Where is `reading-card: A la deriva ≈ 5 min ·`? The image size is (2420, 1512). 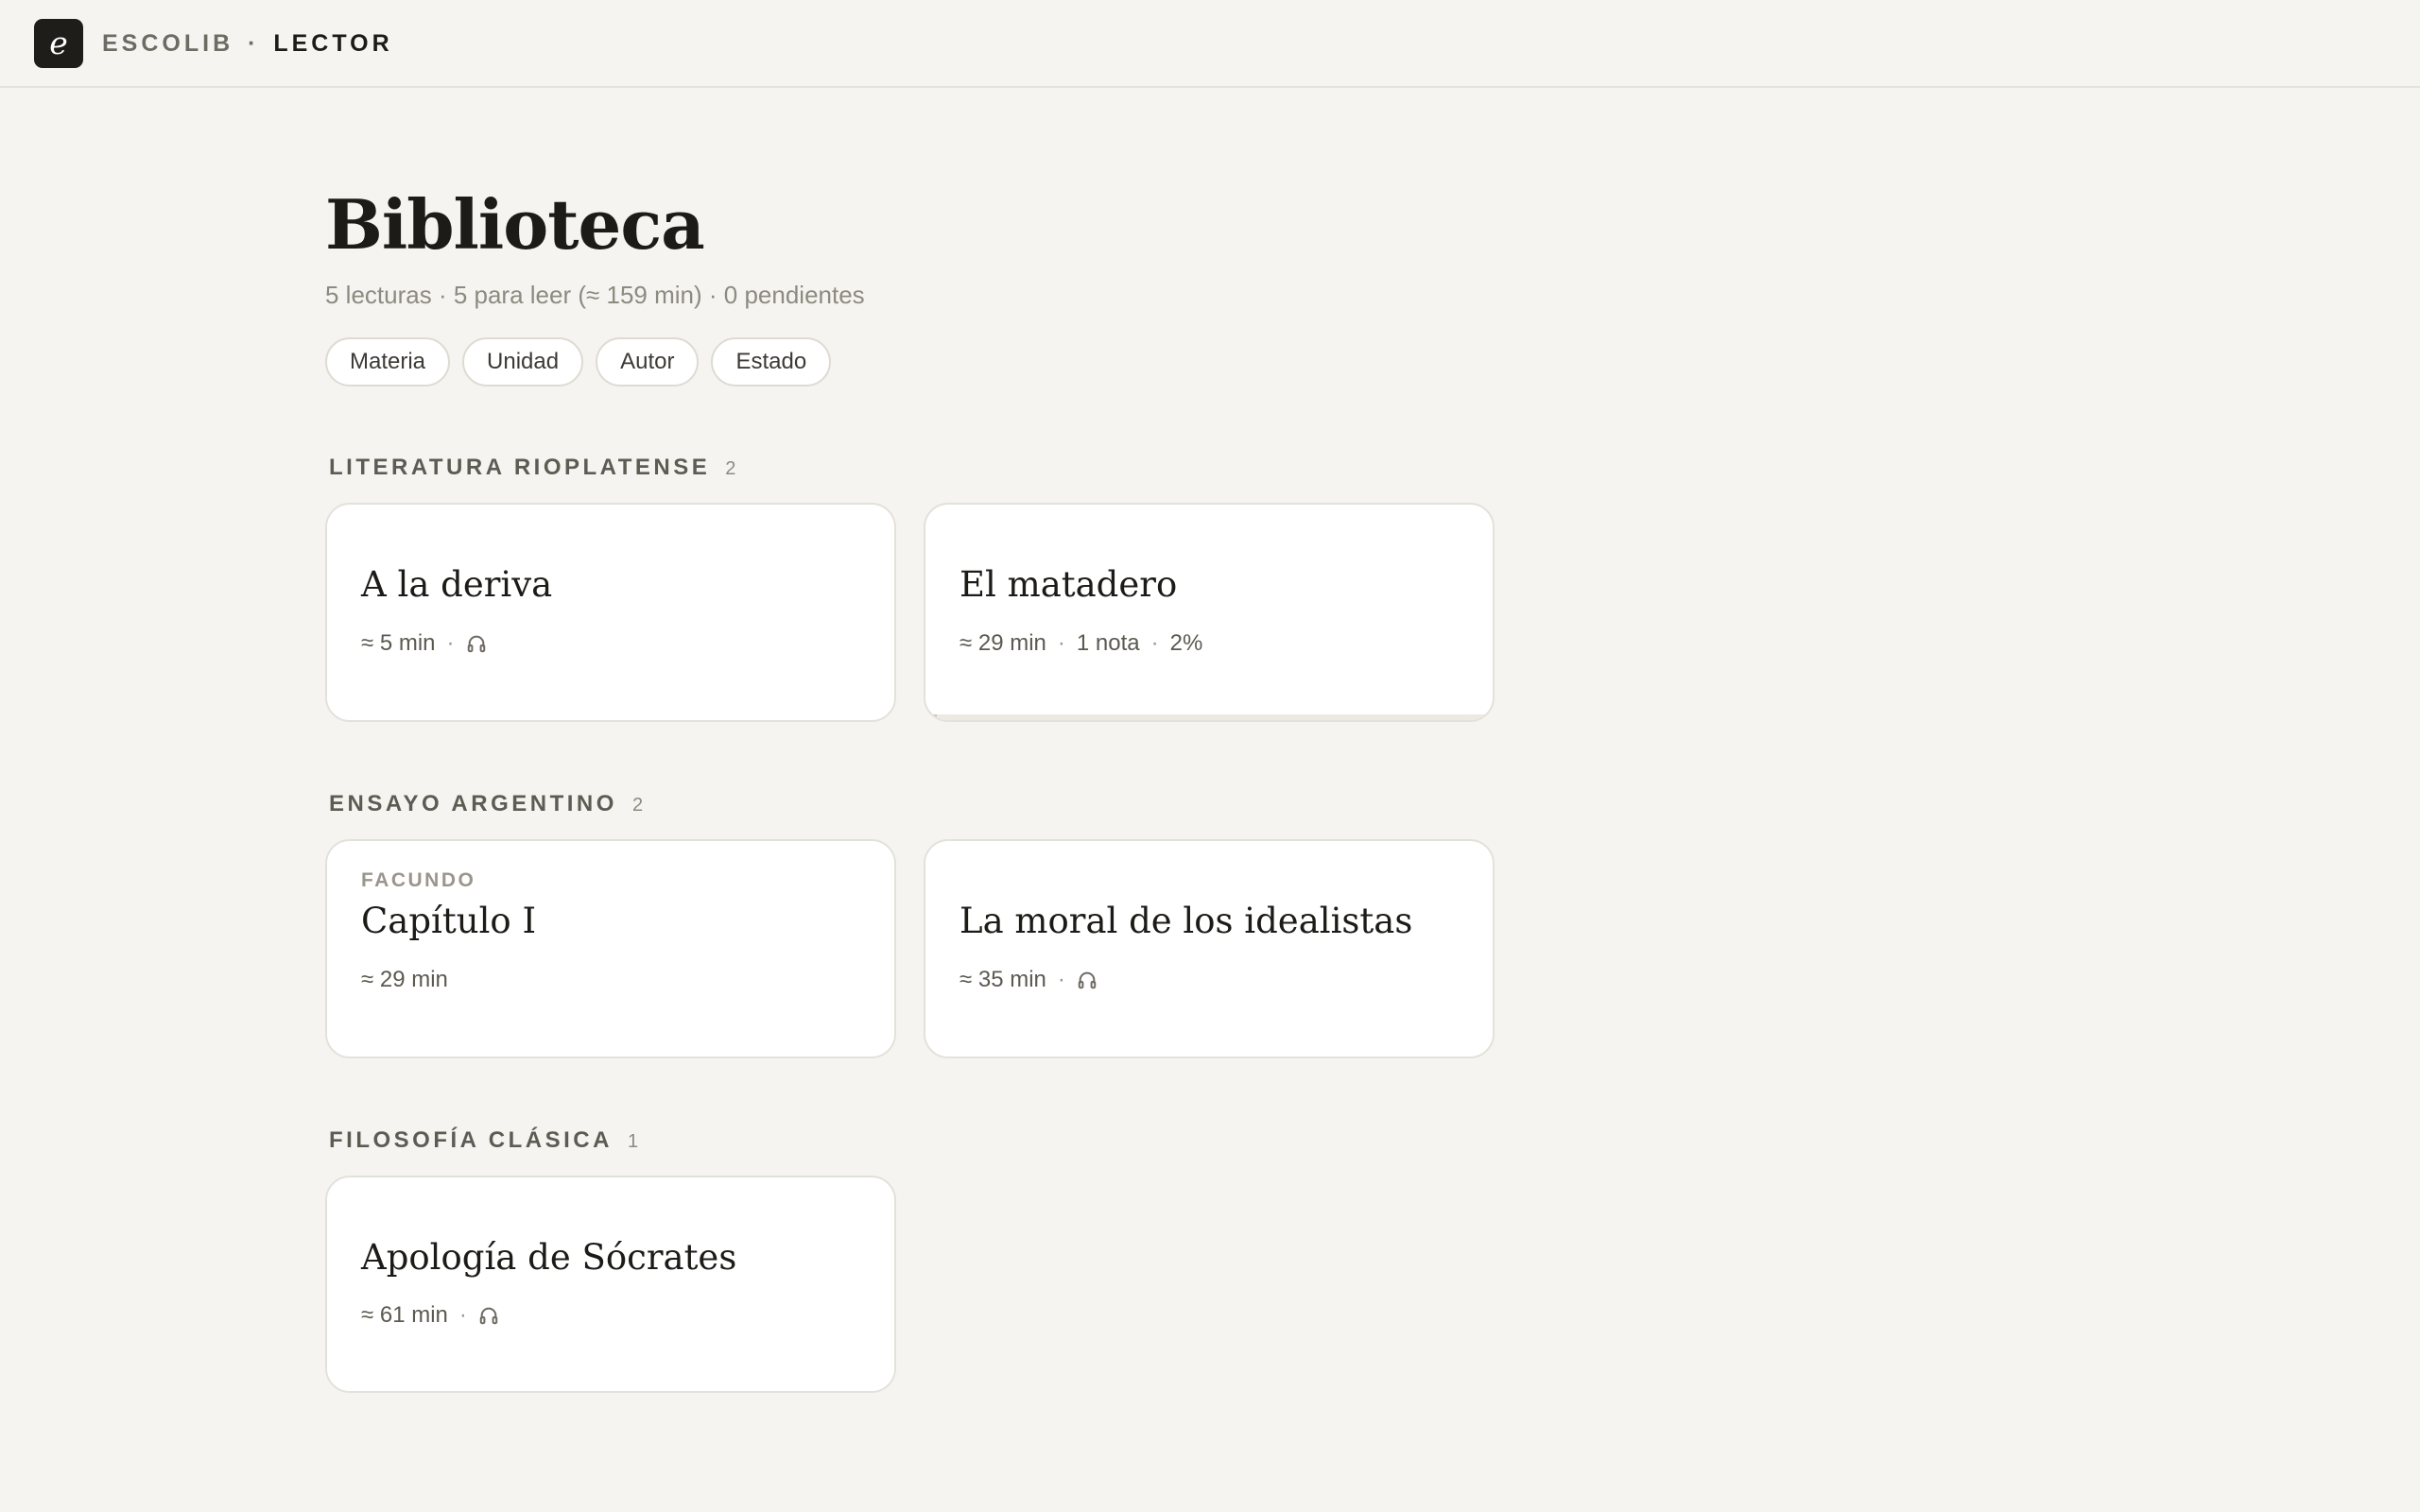 reading-card: A la deriva ≈ 5 min · is located at coordinates (610, 612).